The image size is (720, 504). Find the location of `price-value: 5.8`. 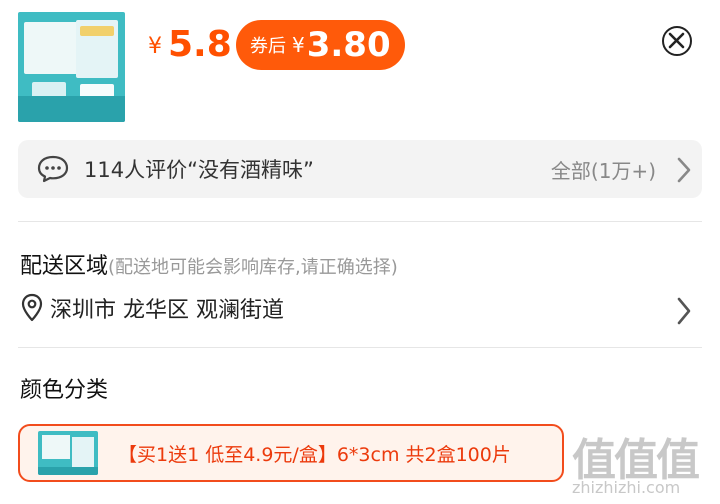

price-value: 5.8 is located at coordinates (200, 44).